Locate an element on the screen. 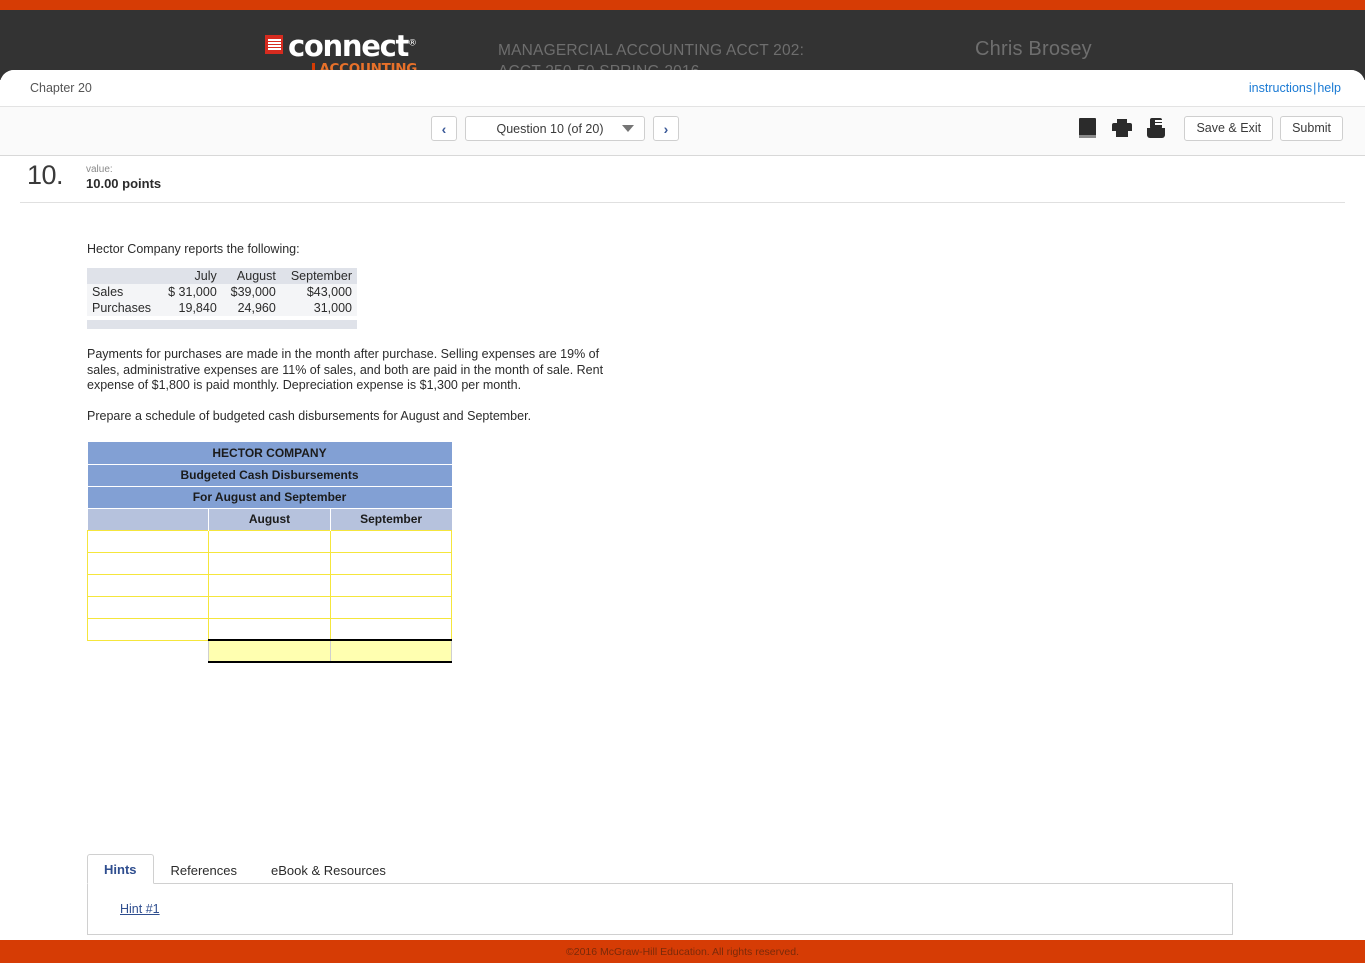 Image resolution: width=1365 pixels, height=963 pixels. answer-title-row-3: For August and September is located at coordinates (269, 497).